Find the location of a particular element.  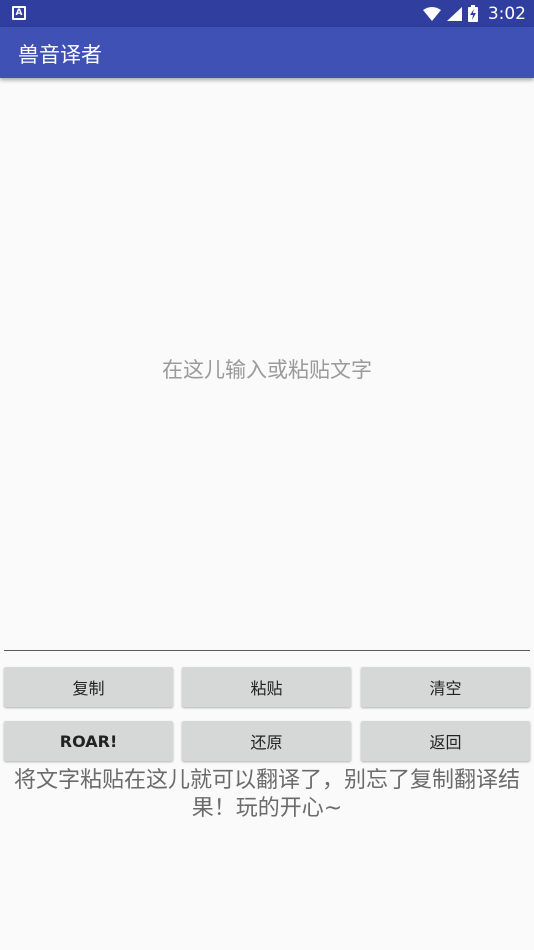

restore-button: 还原 is located at coordinates (266, 741).